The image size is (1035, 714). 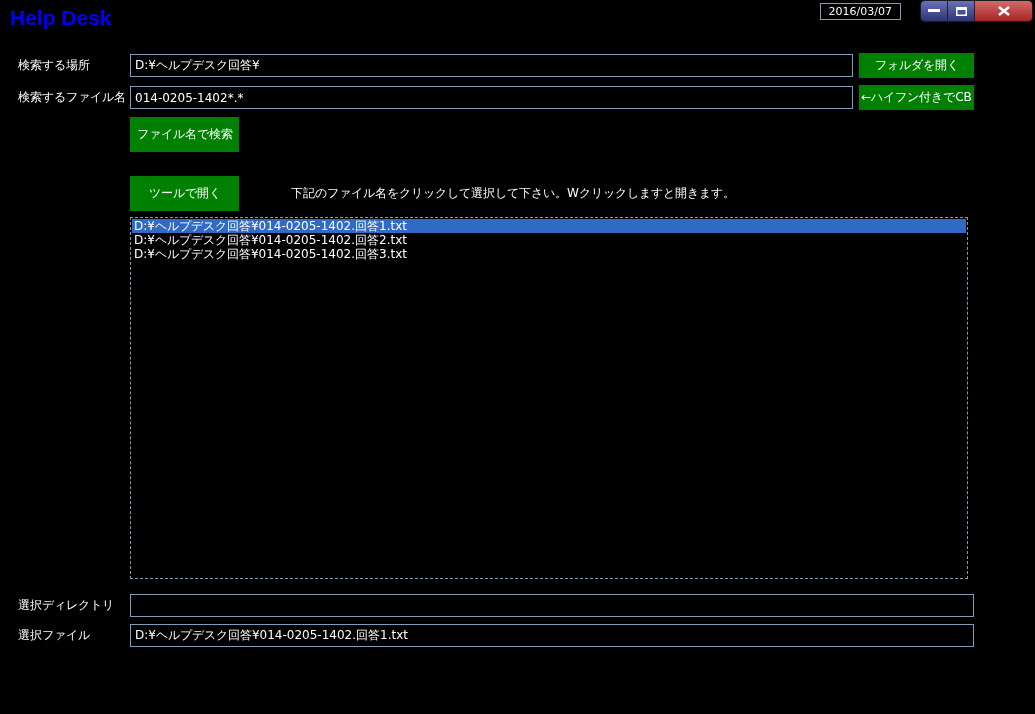 I want to click on filename-field: 014-0205-1402*.*, so click(x=491, y=97).